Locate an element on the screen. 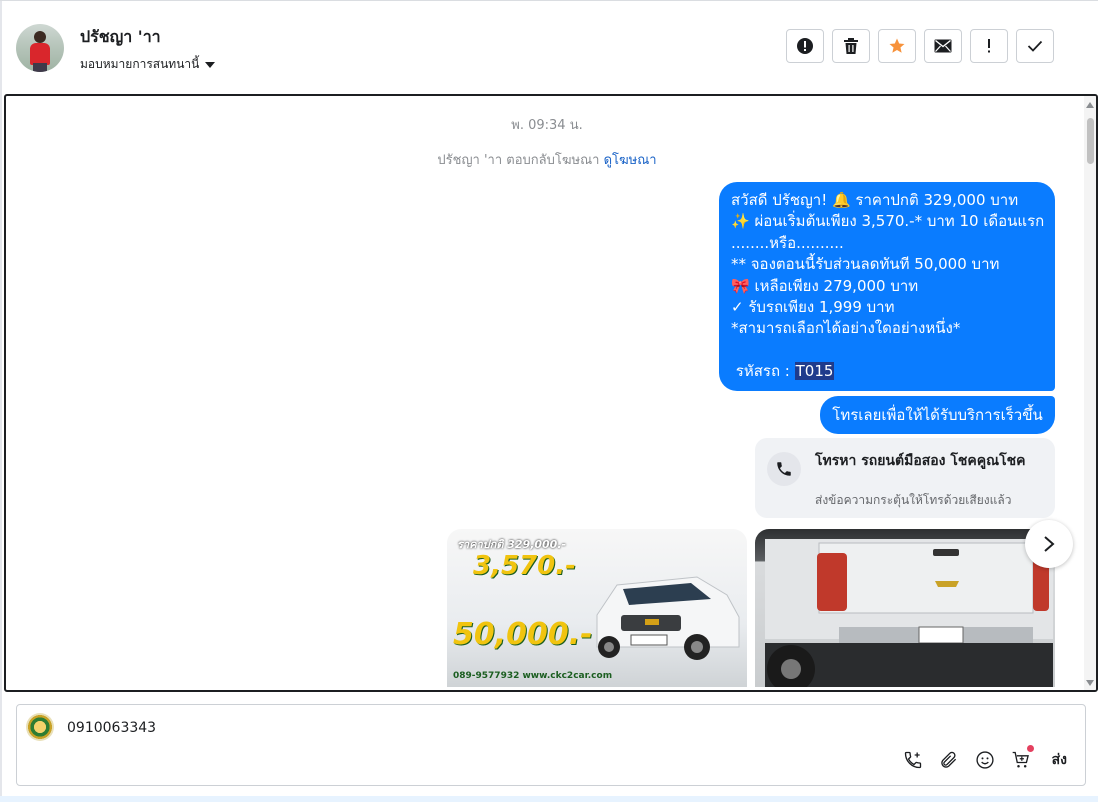 Image resolution: width=1098 pixels, height=802 pixels. avatar-legs is located at coordinates (40, 67).